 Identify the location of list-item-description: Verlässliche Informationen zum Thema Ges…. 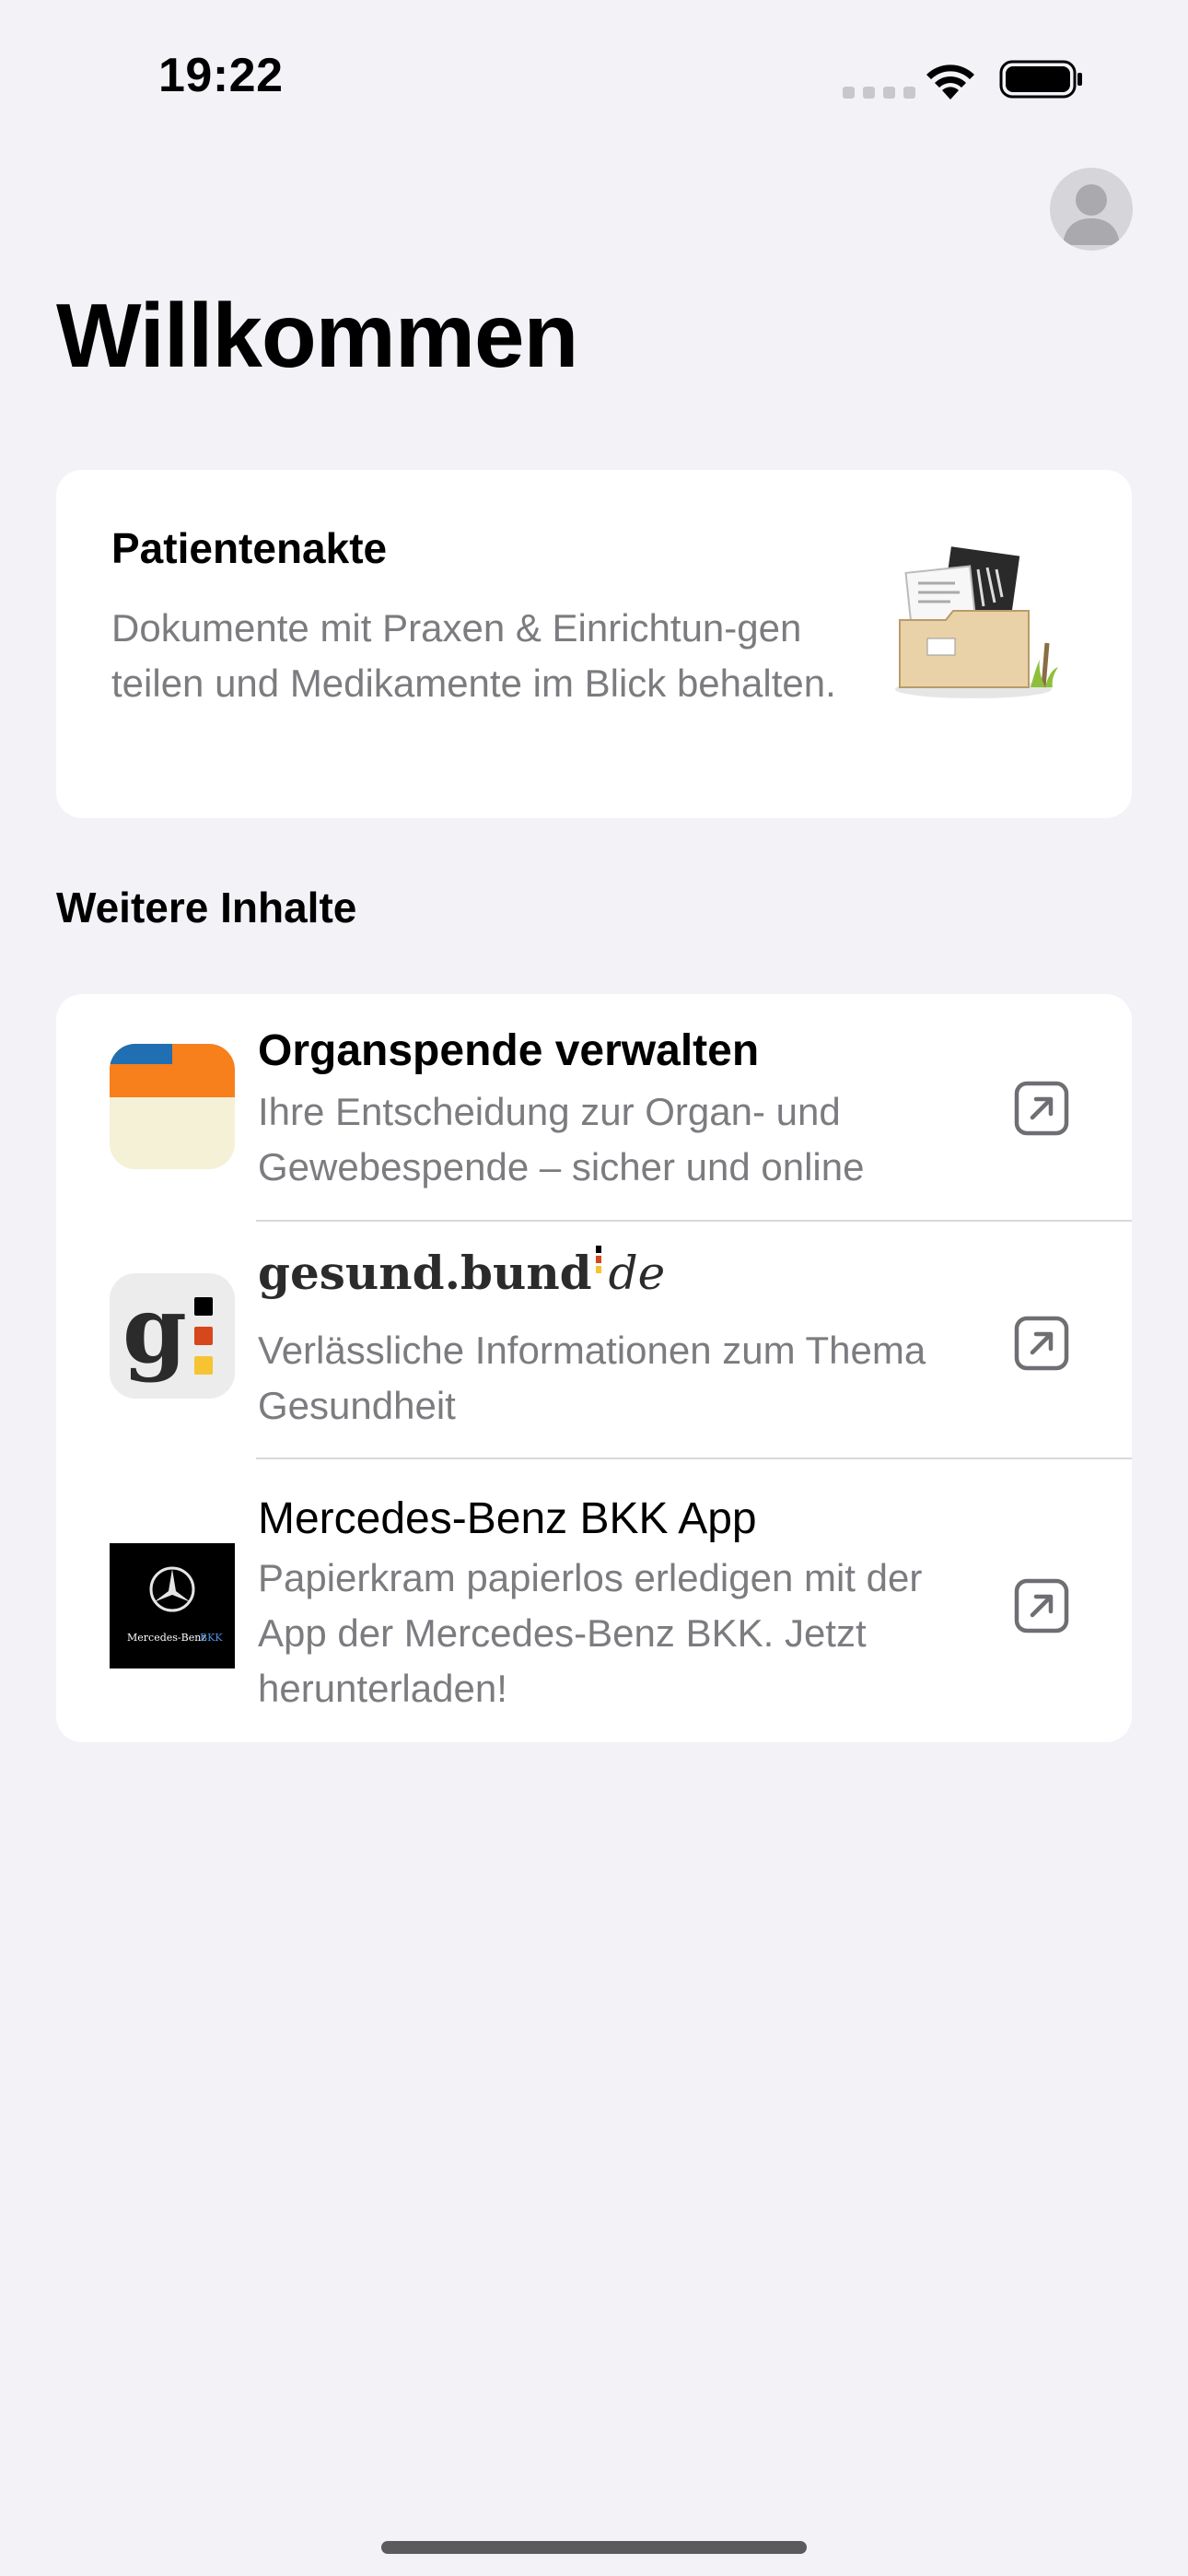
(592, 1378).